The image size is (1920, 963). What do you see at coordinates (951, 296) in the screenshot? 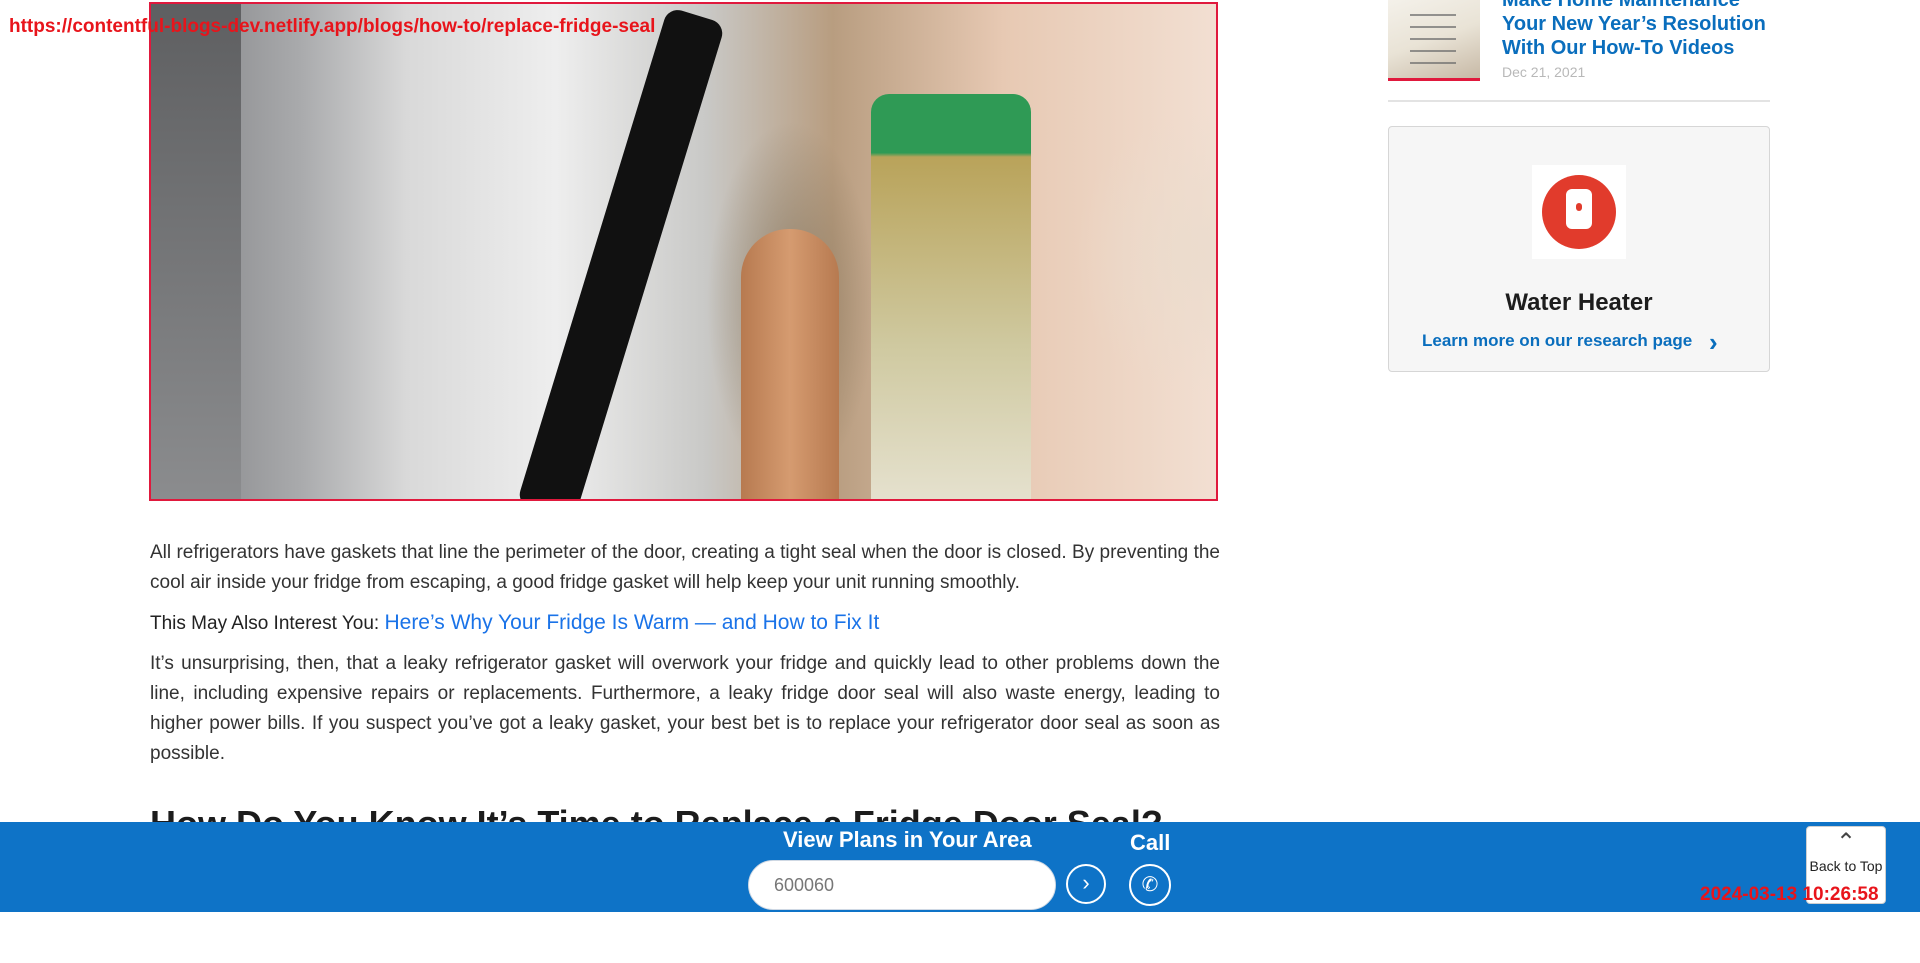
I see `jar-shape` at bounding box center [951, 296].